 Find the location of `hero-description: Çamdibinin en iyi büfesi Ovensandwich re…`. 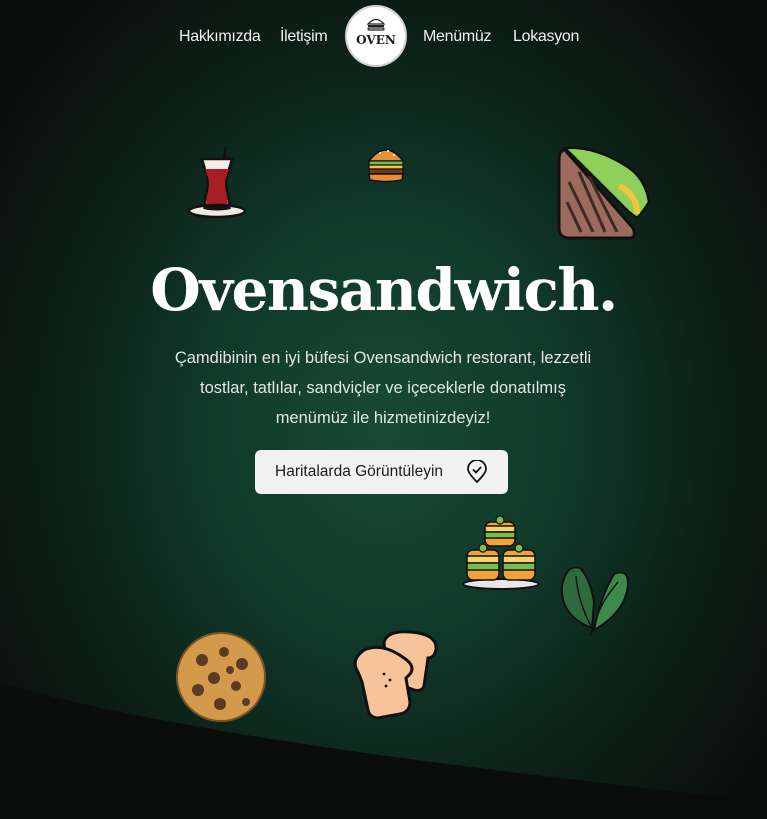

hero-description: Çamdibinin en iyi büfesi Ovensandwich re… is located at coordinates (383, 388).